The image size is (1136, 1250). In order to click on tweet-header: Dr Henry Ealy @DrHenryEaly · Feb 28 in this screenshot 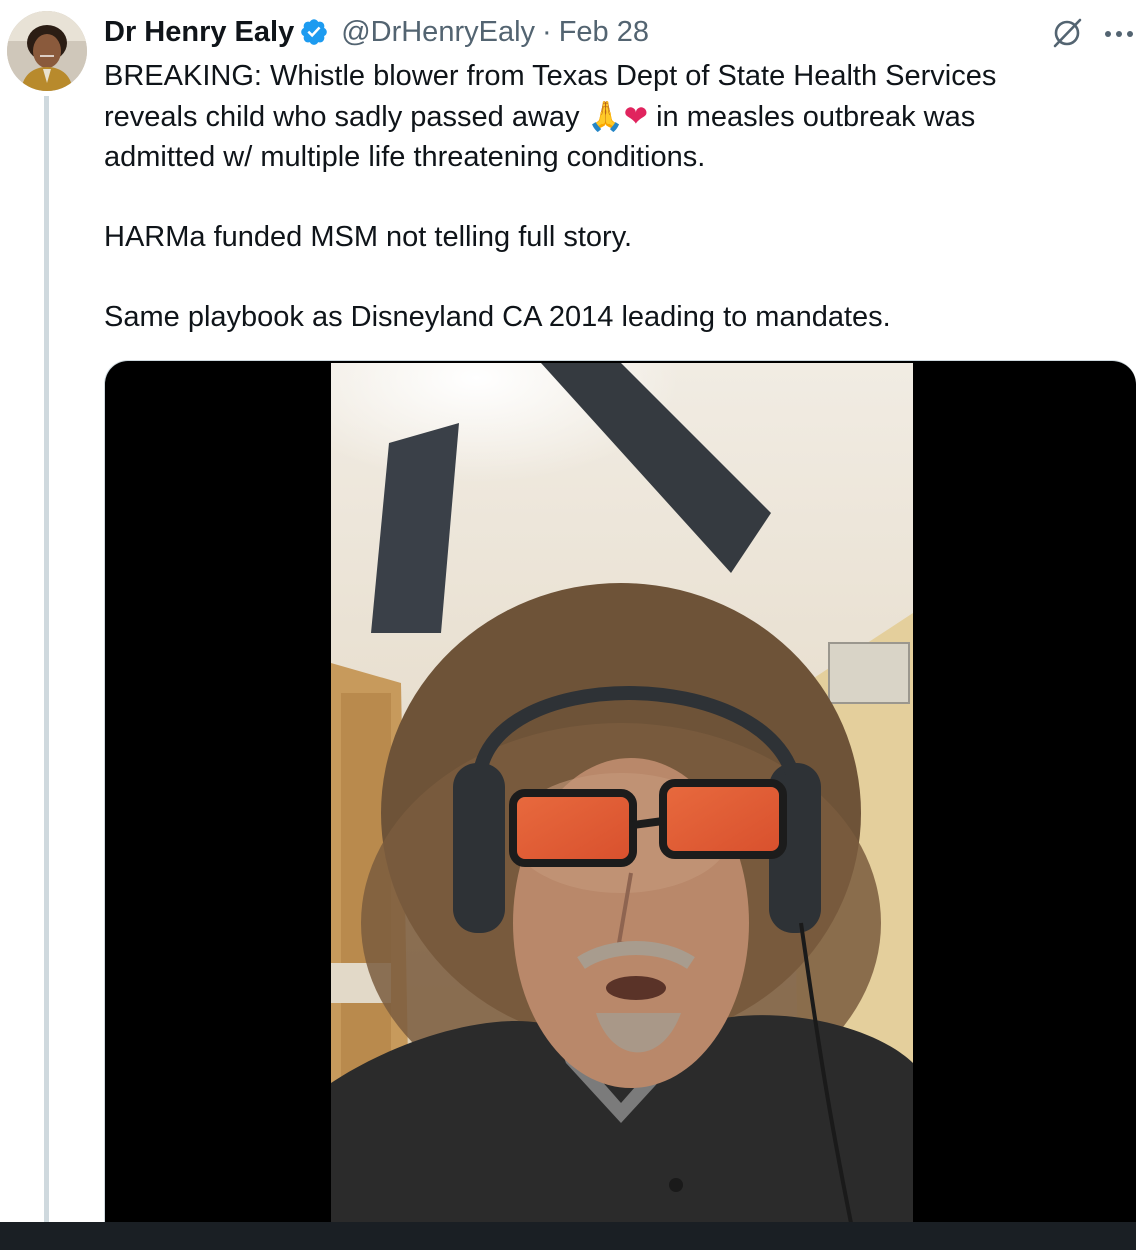, I will do `click(376, 32)`.